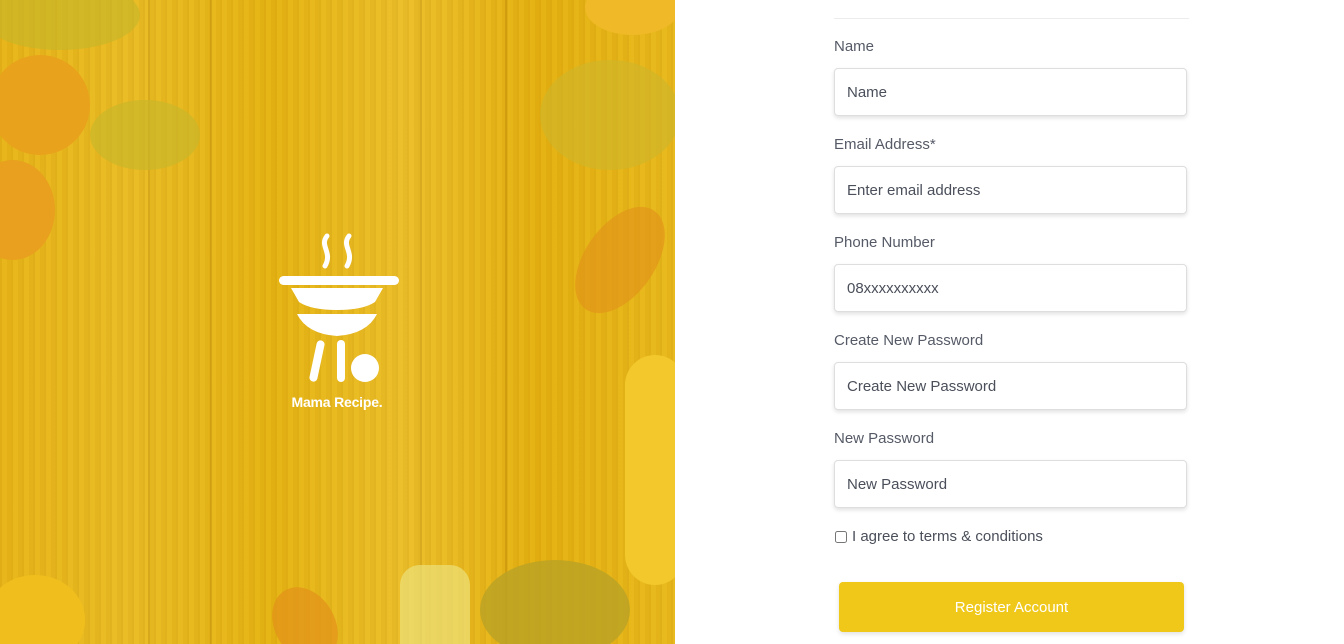 This screenshot has width=1344, height=644. I want to click on name-label: Name, so click(854, 46).